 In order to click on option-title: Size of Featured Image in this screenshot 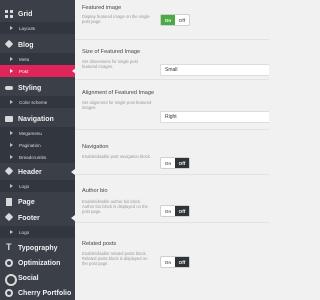, I will do `click(111, 52)`.